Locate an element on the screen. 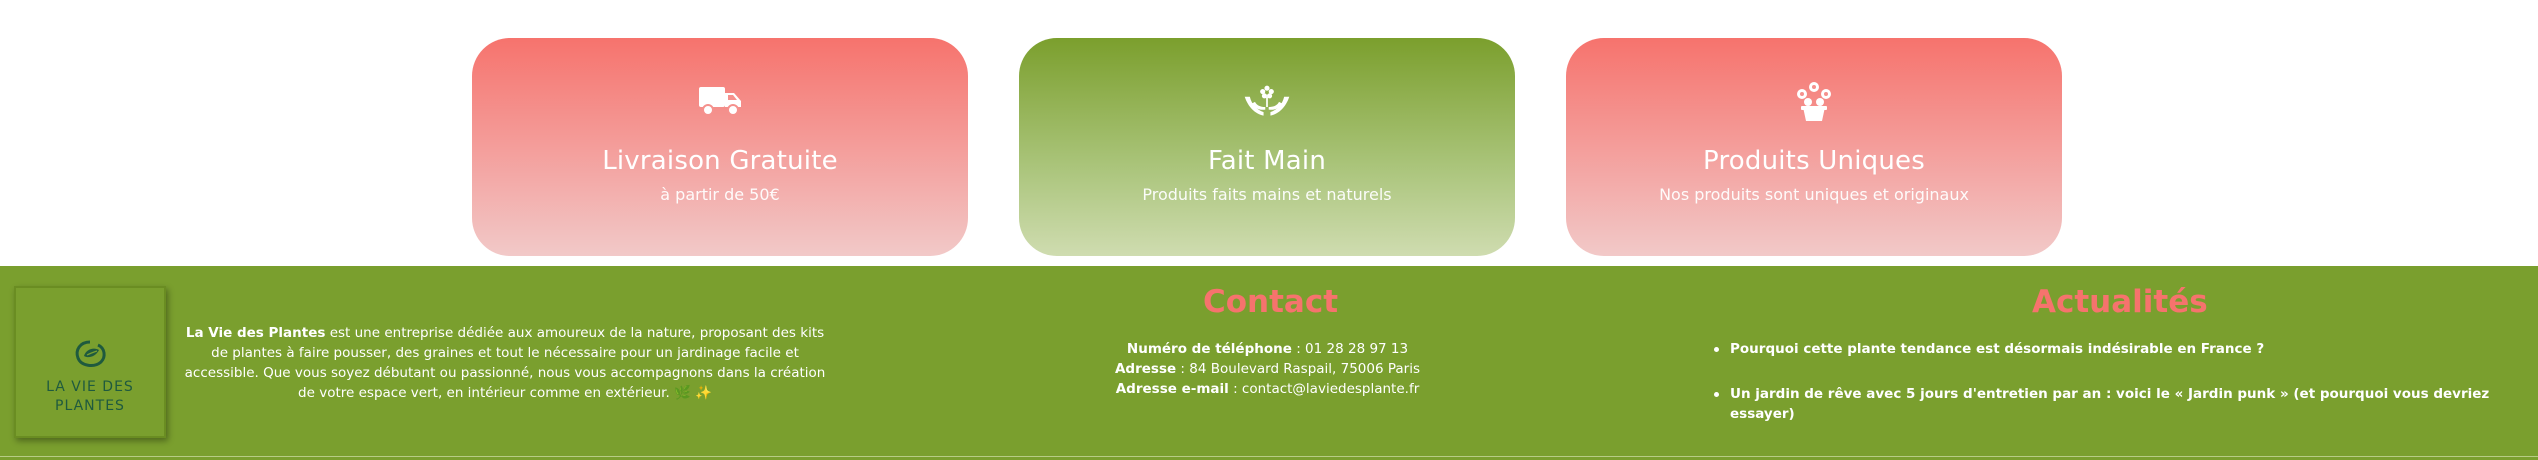 This screenshot has height=460, width=2538. feature-title: Fait Main is located at coordinates (1267, 161).